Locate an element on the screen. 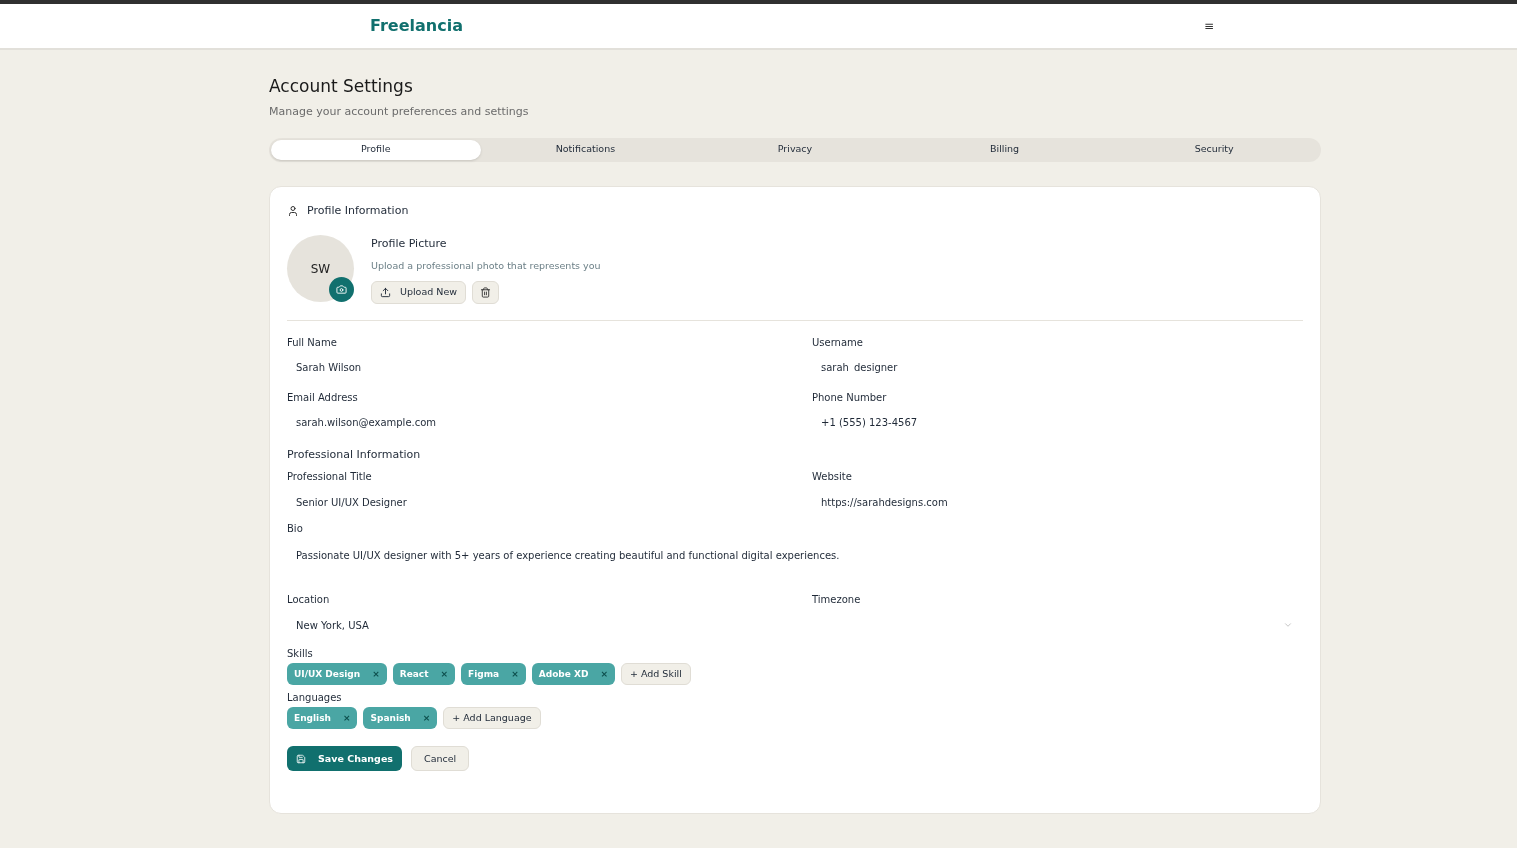 This screenshot has height=848, width=1517. field-label: Skills is located at coordinates (300, 654).